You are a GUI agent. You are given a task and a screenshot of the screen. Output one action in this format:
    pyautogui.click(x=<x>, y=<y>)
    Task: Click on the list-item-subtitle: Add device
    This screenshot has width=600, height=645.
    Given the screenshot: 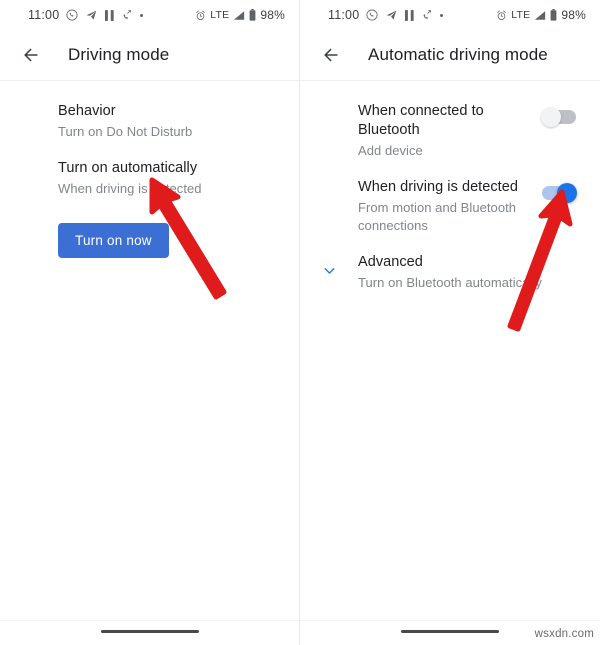 What is the action you would take?
    pyautogui.click(x=390, y=150)
    